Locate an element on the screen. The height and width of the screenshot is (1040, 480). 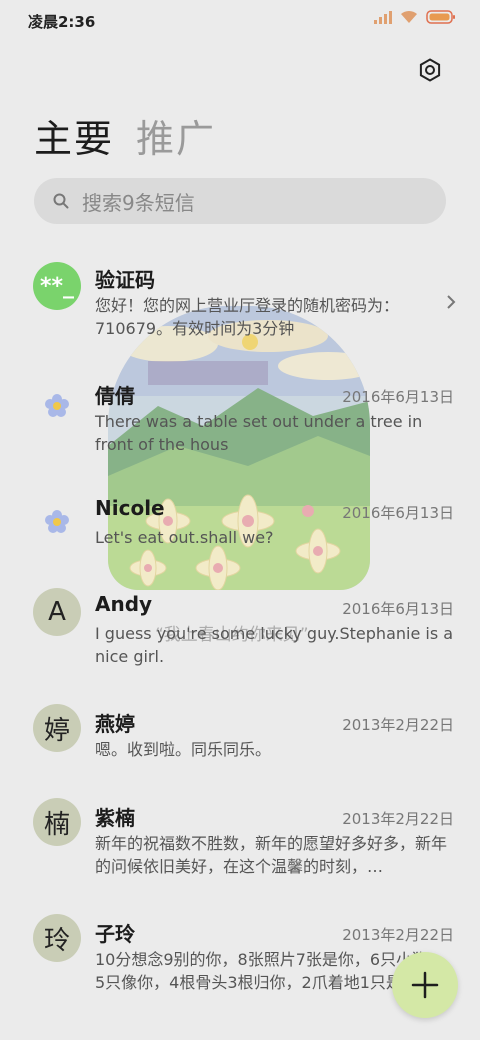
wifi-icon is located at coordinates (409, 17).